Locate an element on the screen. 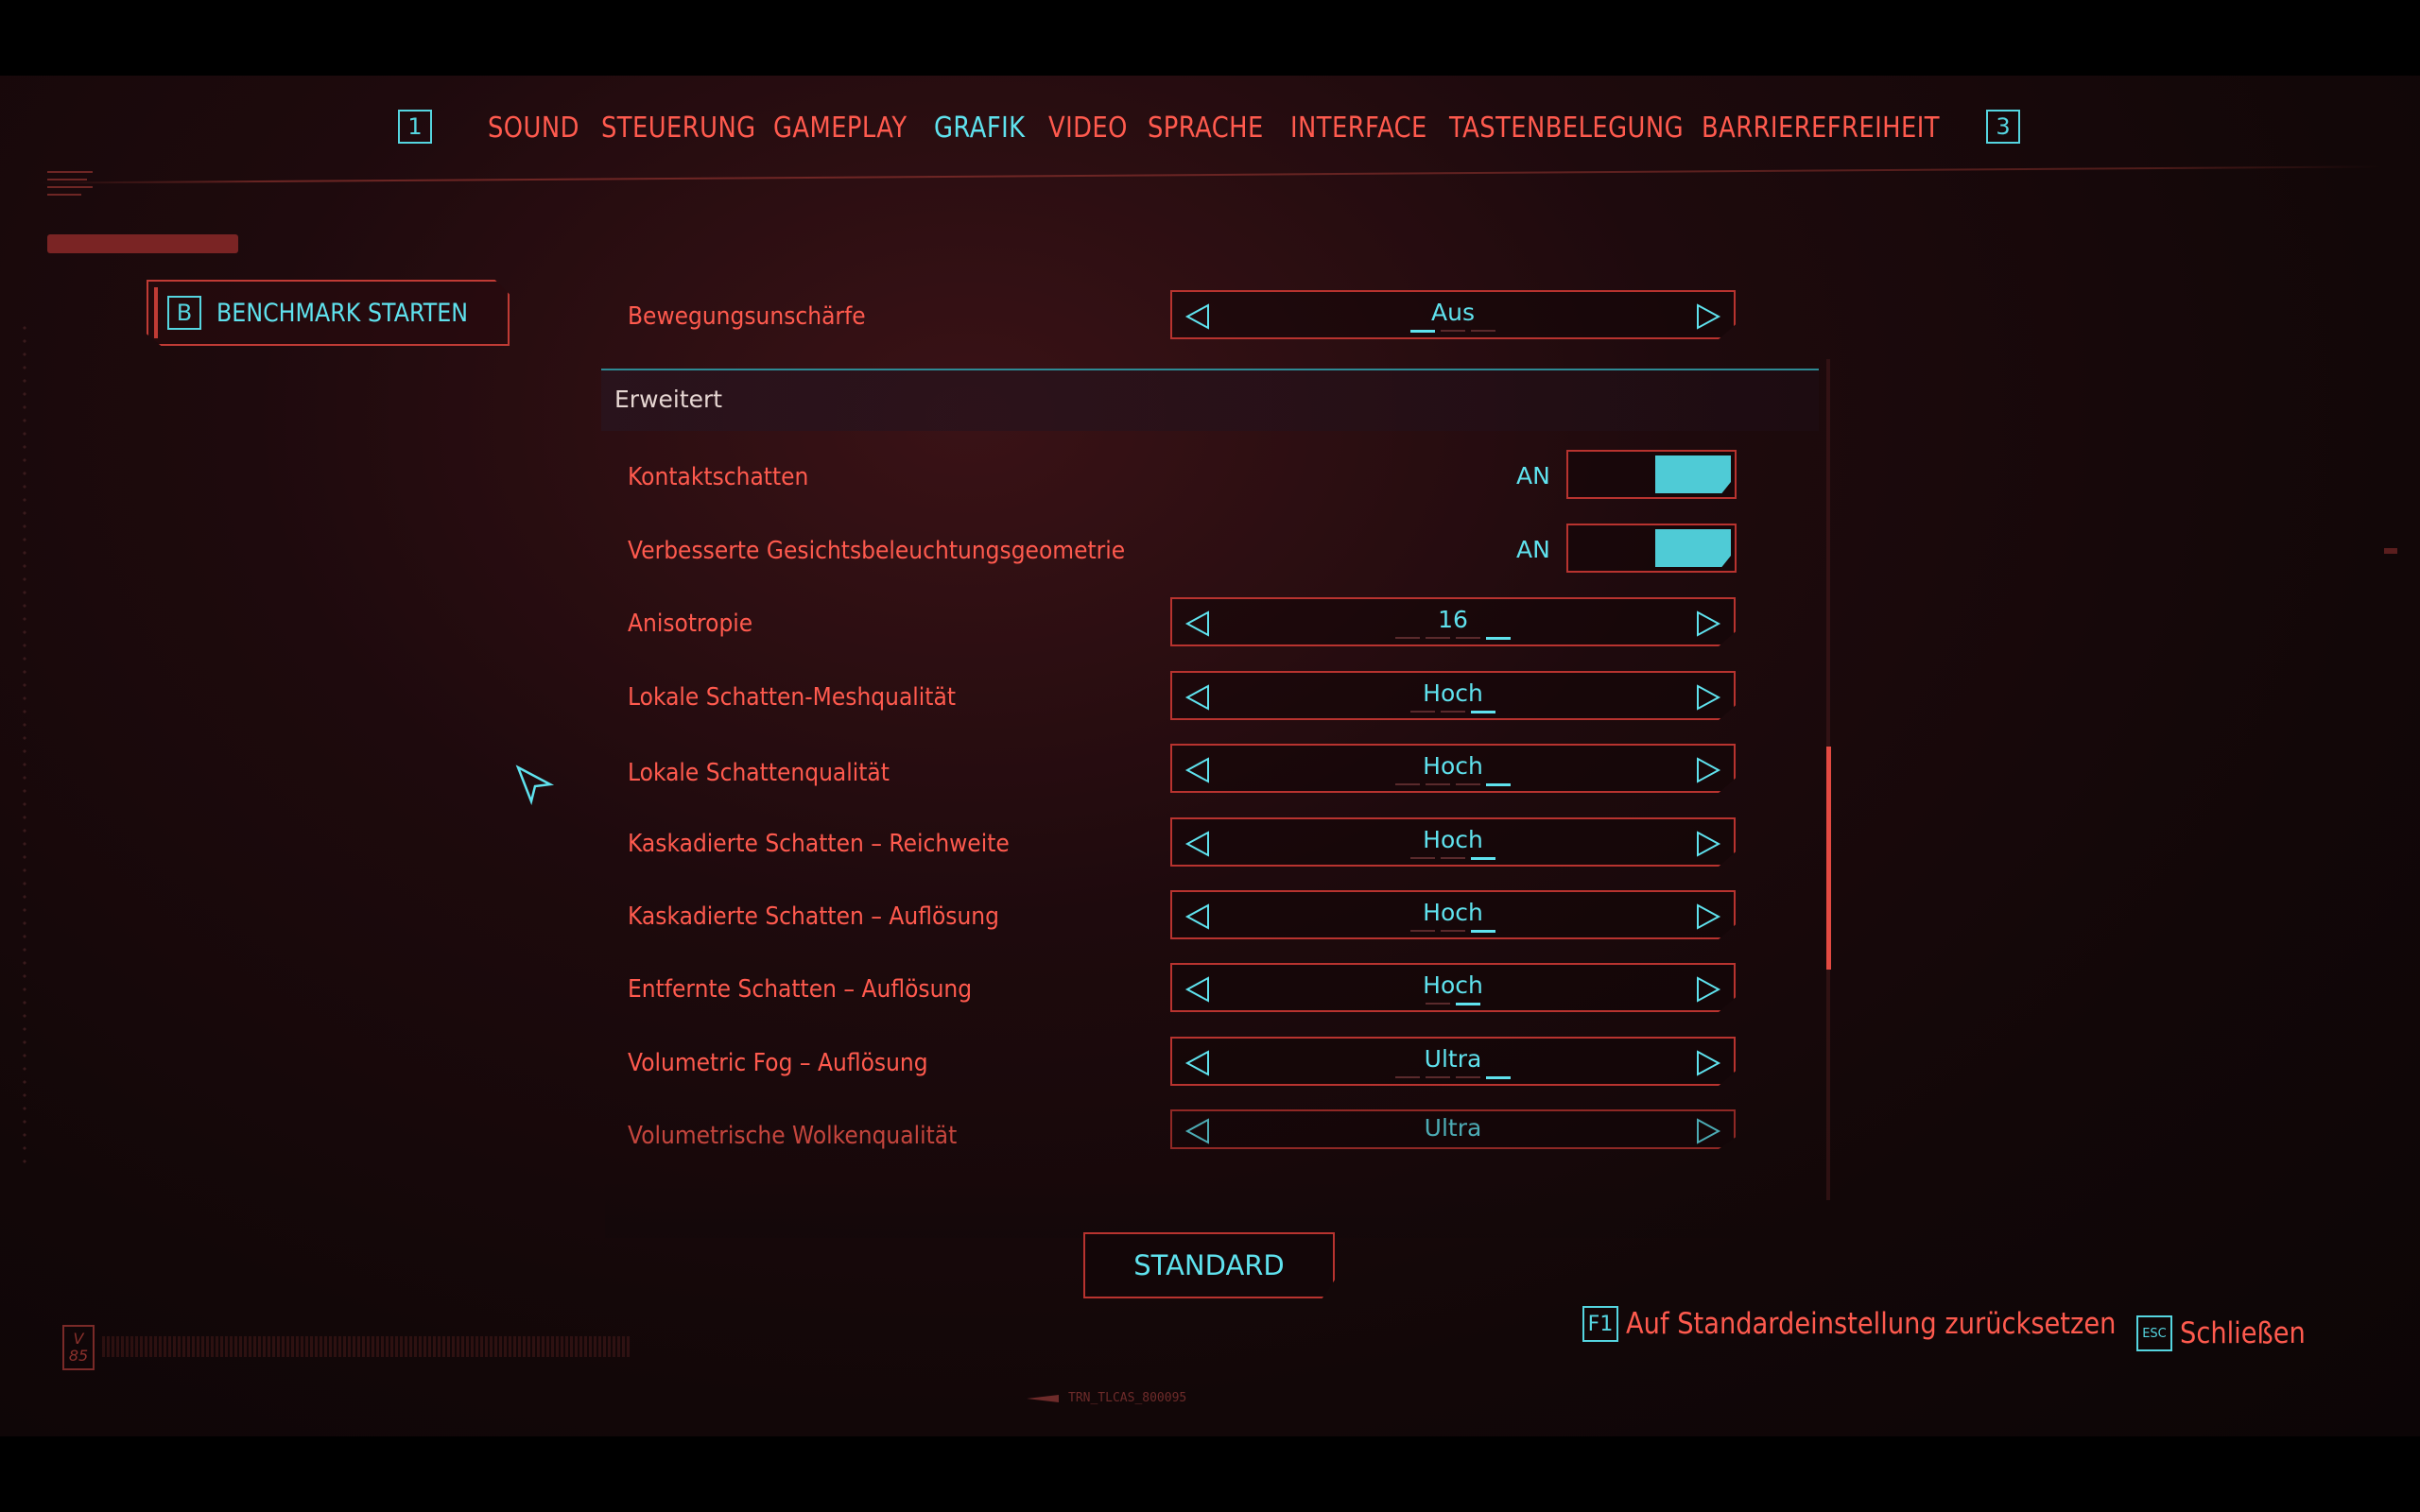 Image resolution: width=2420 pixels, height=1512 pixels. tab-sound: SOUND is located at coordinates (533, 128).